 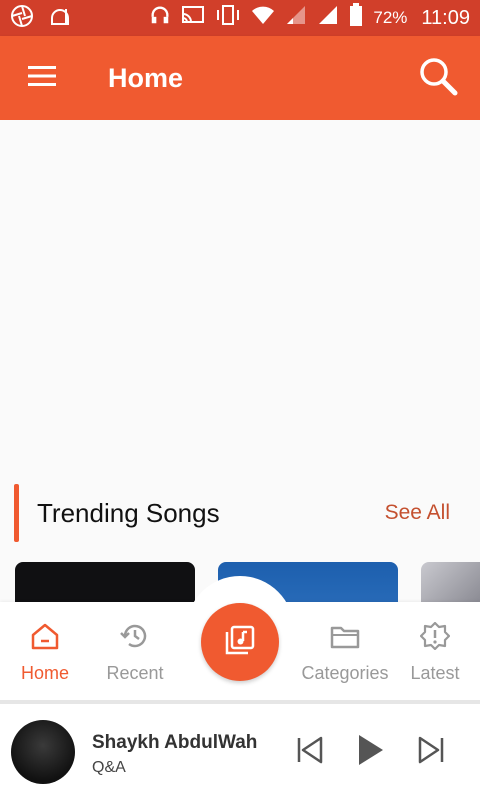 What do you see at coordinates (146, 77) in the screenshot?
I see `page-title: Home` at bounding box center [146, 77].